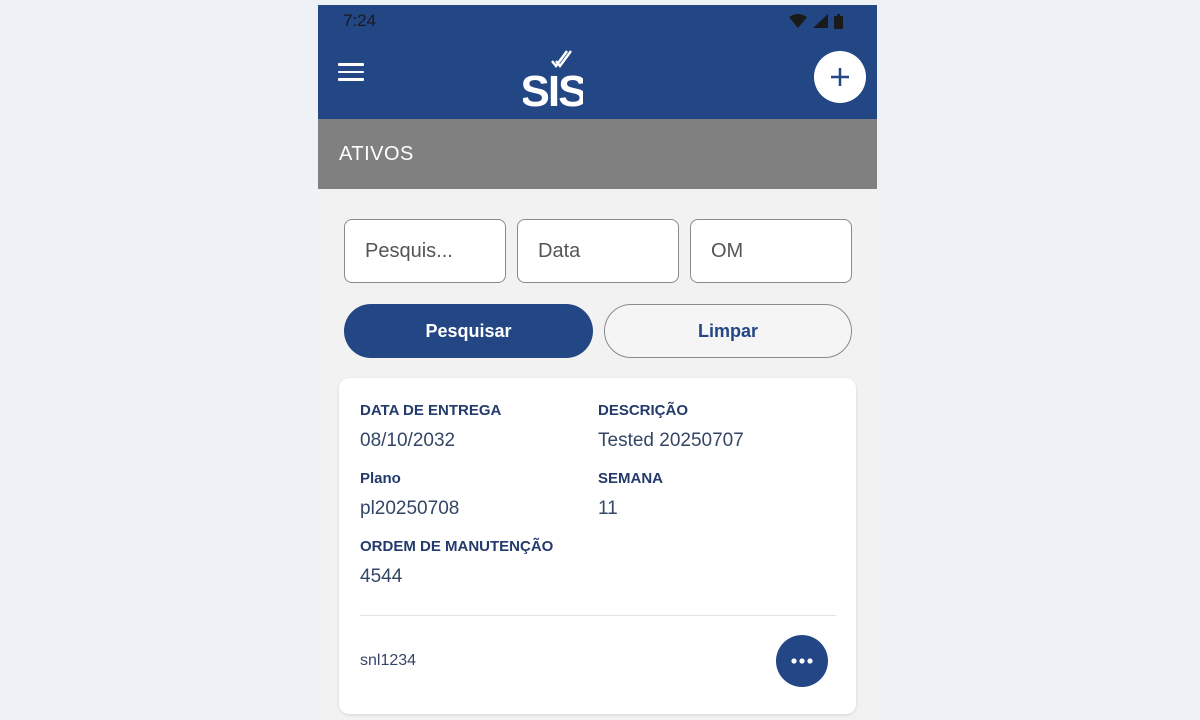  I want to click on field-value: pl20250708, so click(410, 508).